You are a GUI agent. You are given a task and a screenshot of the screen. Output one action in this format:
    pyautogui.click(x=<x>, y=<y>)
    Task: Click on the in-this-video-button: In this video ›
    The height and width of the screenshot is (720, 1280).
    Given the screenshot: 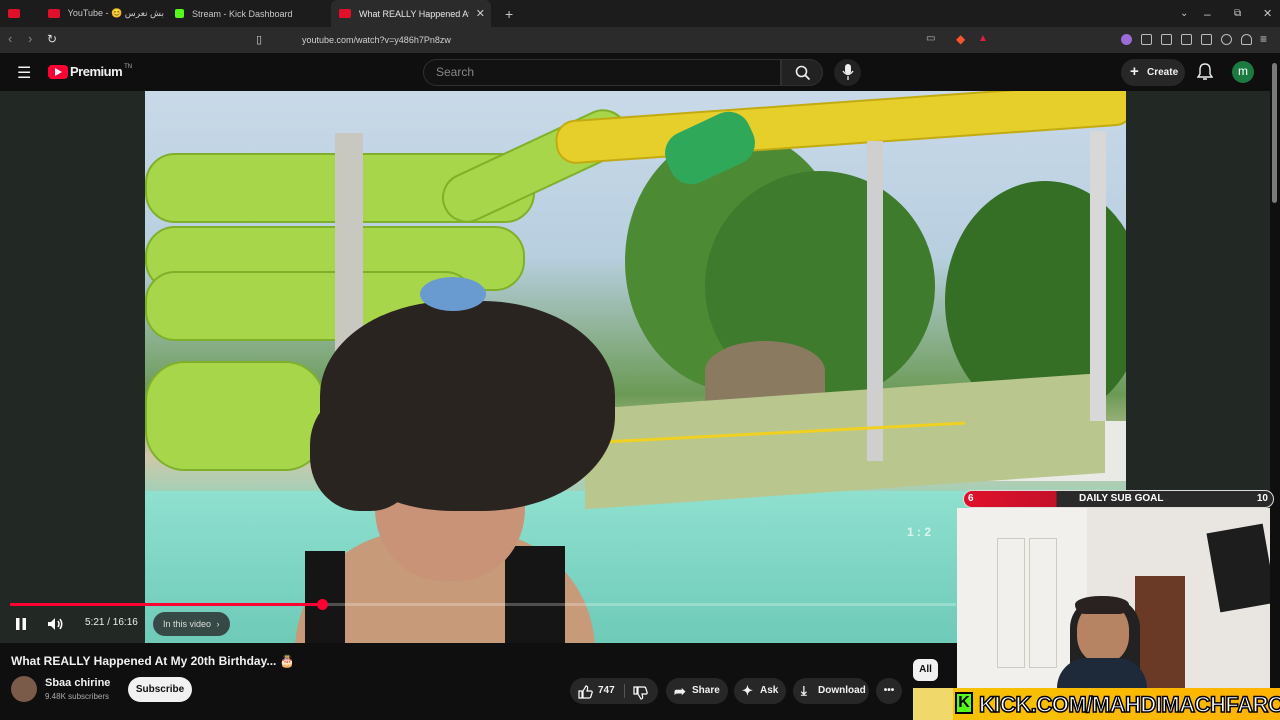 What is the action you would take?
    pyautogui.click(x=191, y=624)
    